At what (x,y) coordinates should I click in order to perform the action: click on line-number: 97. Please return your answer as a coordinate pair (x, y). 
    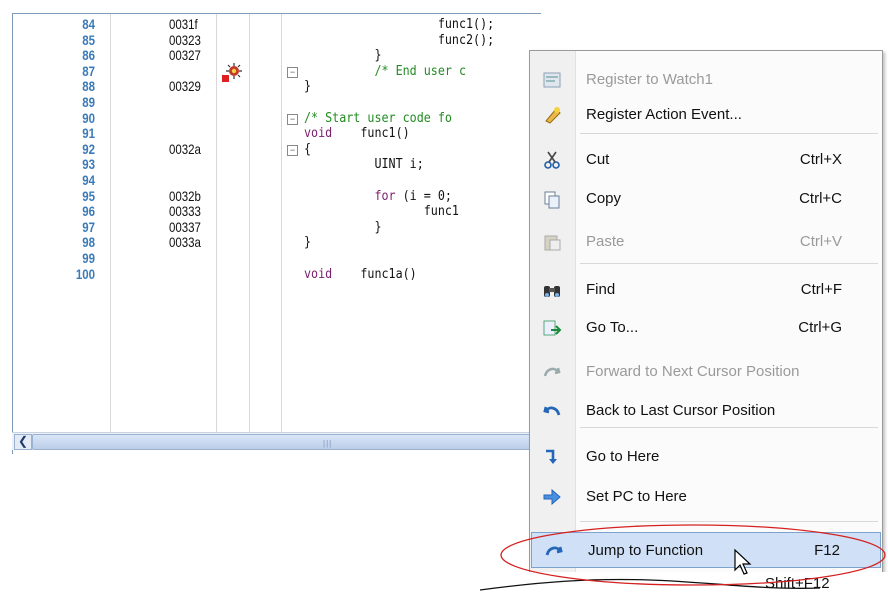
    Looking at the image, I should click on (88, 226).